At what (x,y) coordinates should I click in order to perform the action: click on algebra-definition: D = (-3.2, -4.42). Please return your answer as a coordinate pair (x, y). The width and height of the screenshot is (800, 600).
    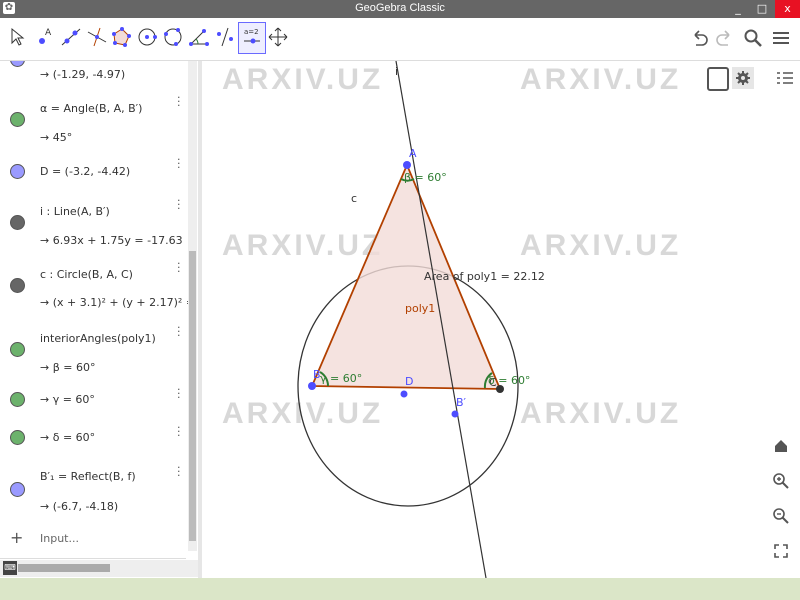
    Looking at the image, I should click on (85, 171).